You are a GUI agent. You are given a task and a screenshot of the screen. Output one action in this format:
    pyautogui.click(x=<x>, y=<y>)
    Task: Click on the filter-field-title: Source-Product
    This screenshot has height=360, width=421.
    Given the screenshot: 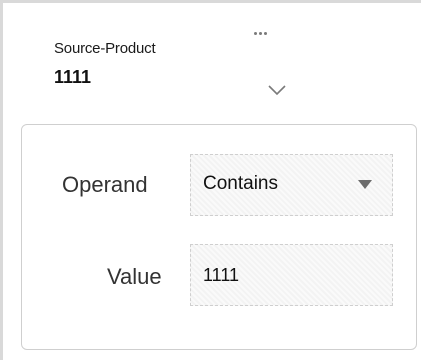 What is the action you would take?
    pyautogui.click(x=105, y=48)
    